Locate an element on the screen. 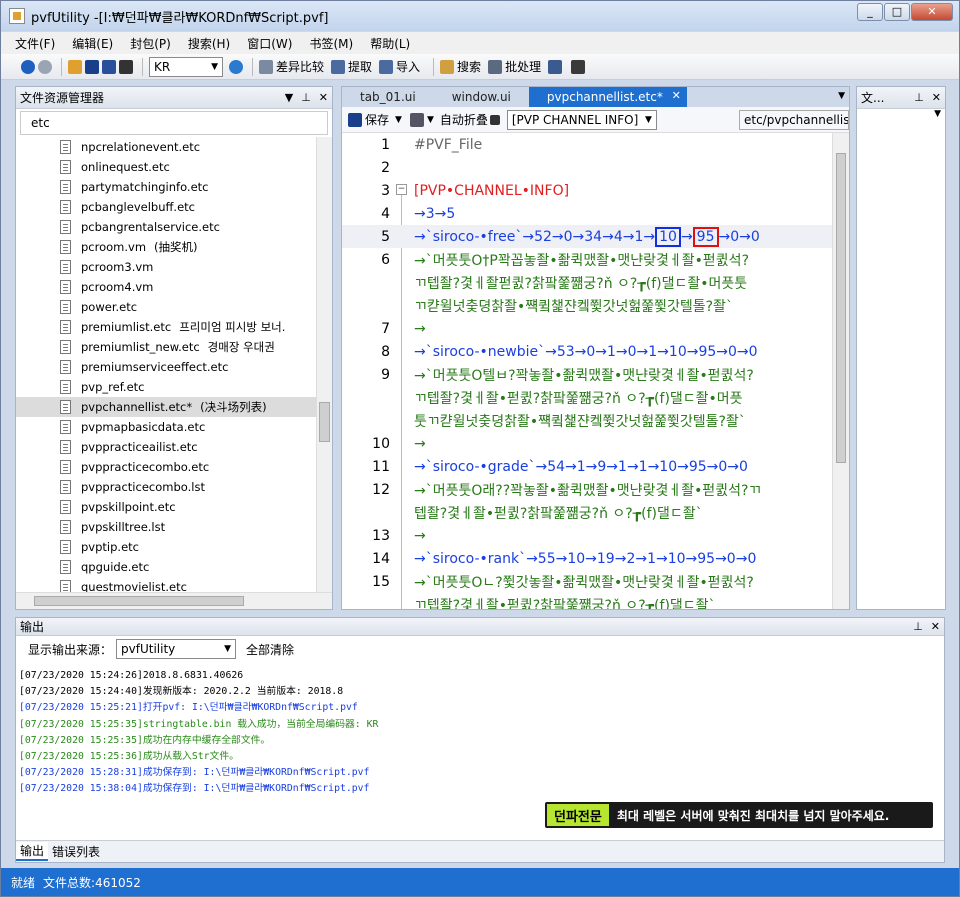  file-path-field: etc/pvpchannellist. is located at coordinates (794, 119).